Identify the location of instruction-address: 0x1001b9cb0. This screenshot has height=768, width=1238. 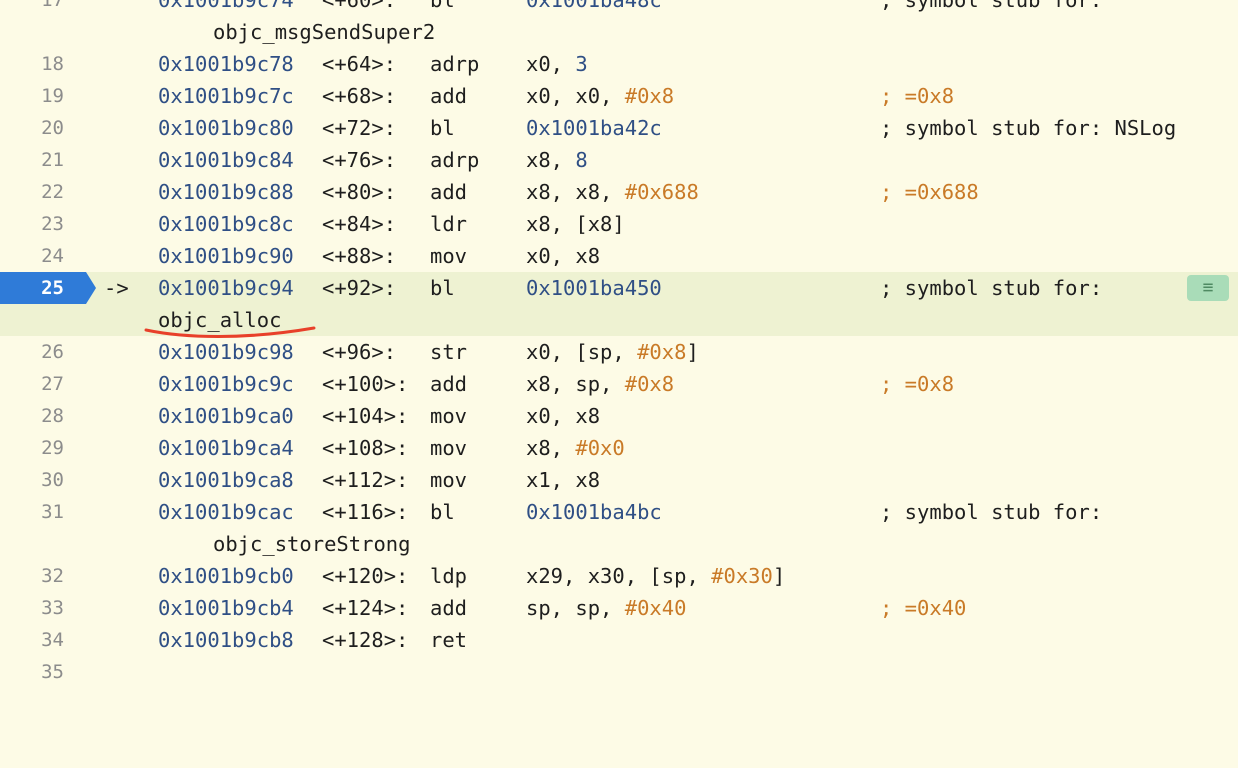
(226, 576).